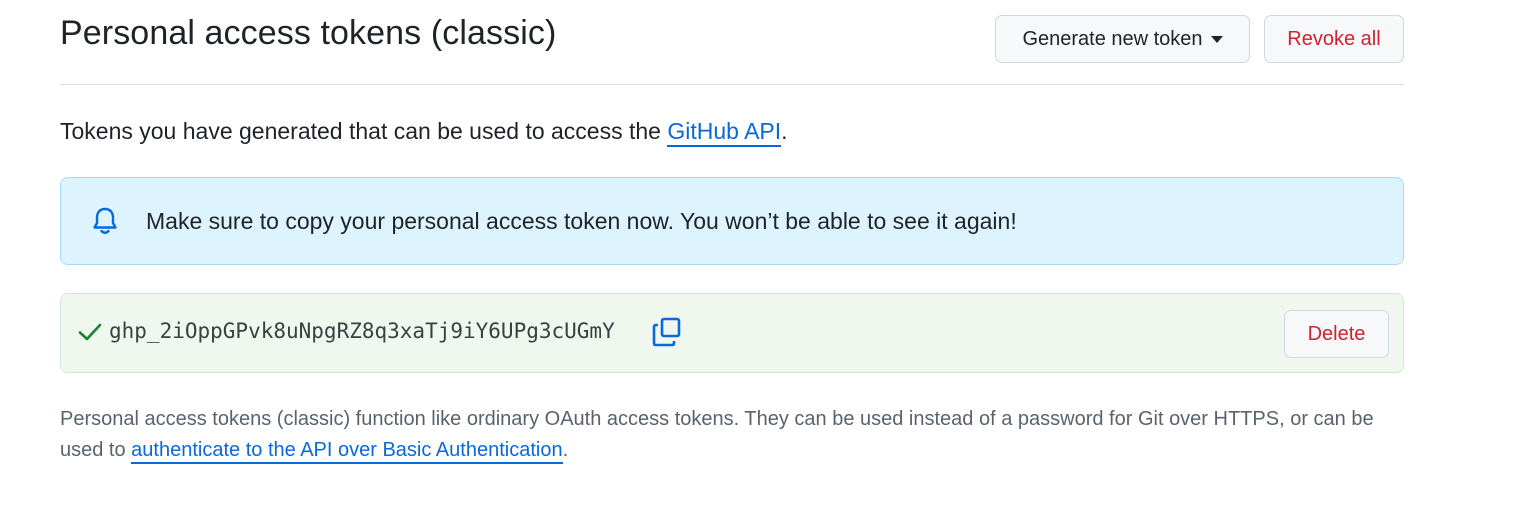 The height and width of the screenshot is (509, 1520). What do you see at coordinates (724, 132) in the screenshot?
I see `github-api-link: GitHub API` at bounding box center [724, 132].